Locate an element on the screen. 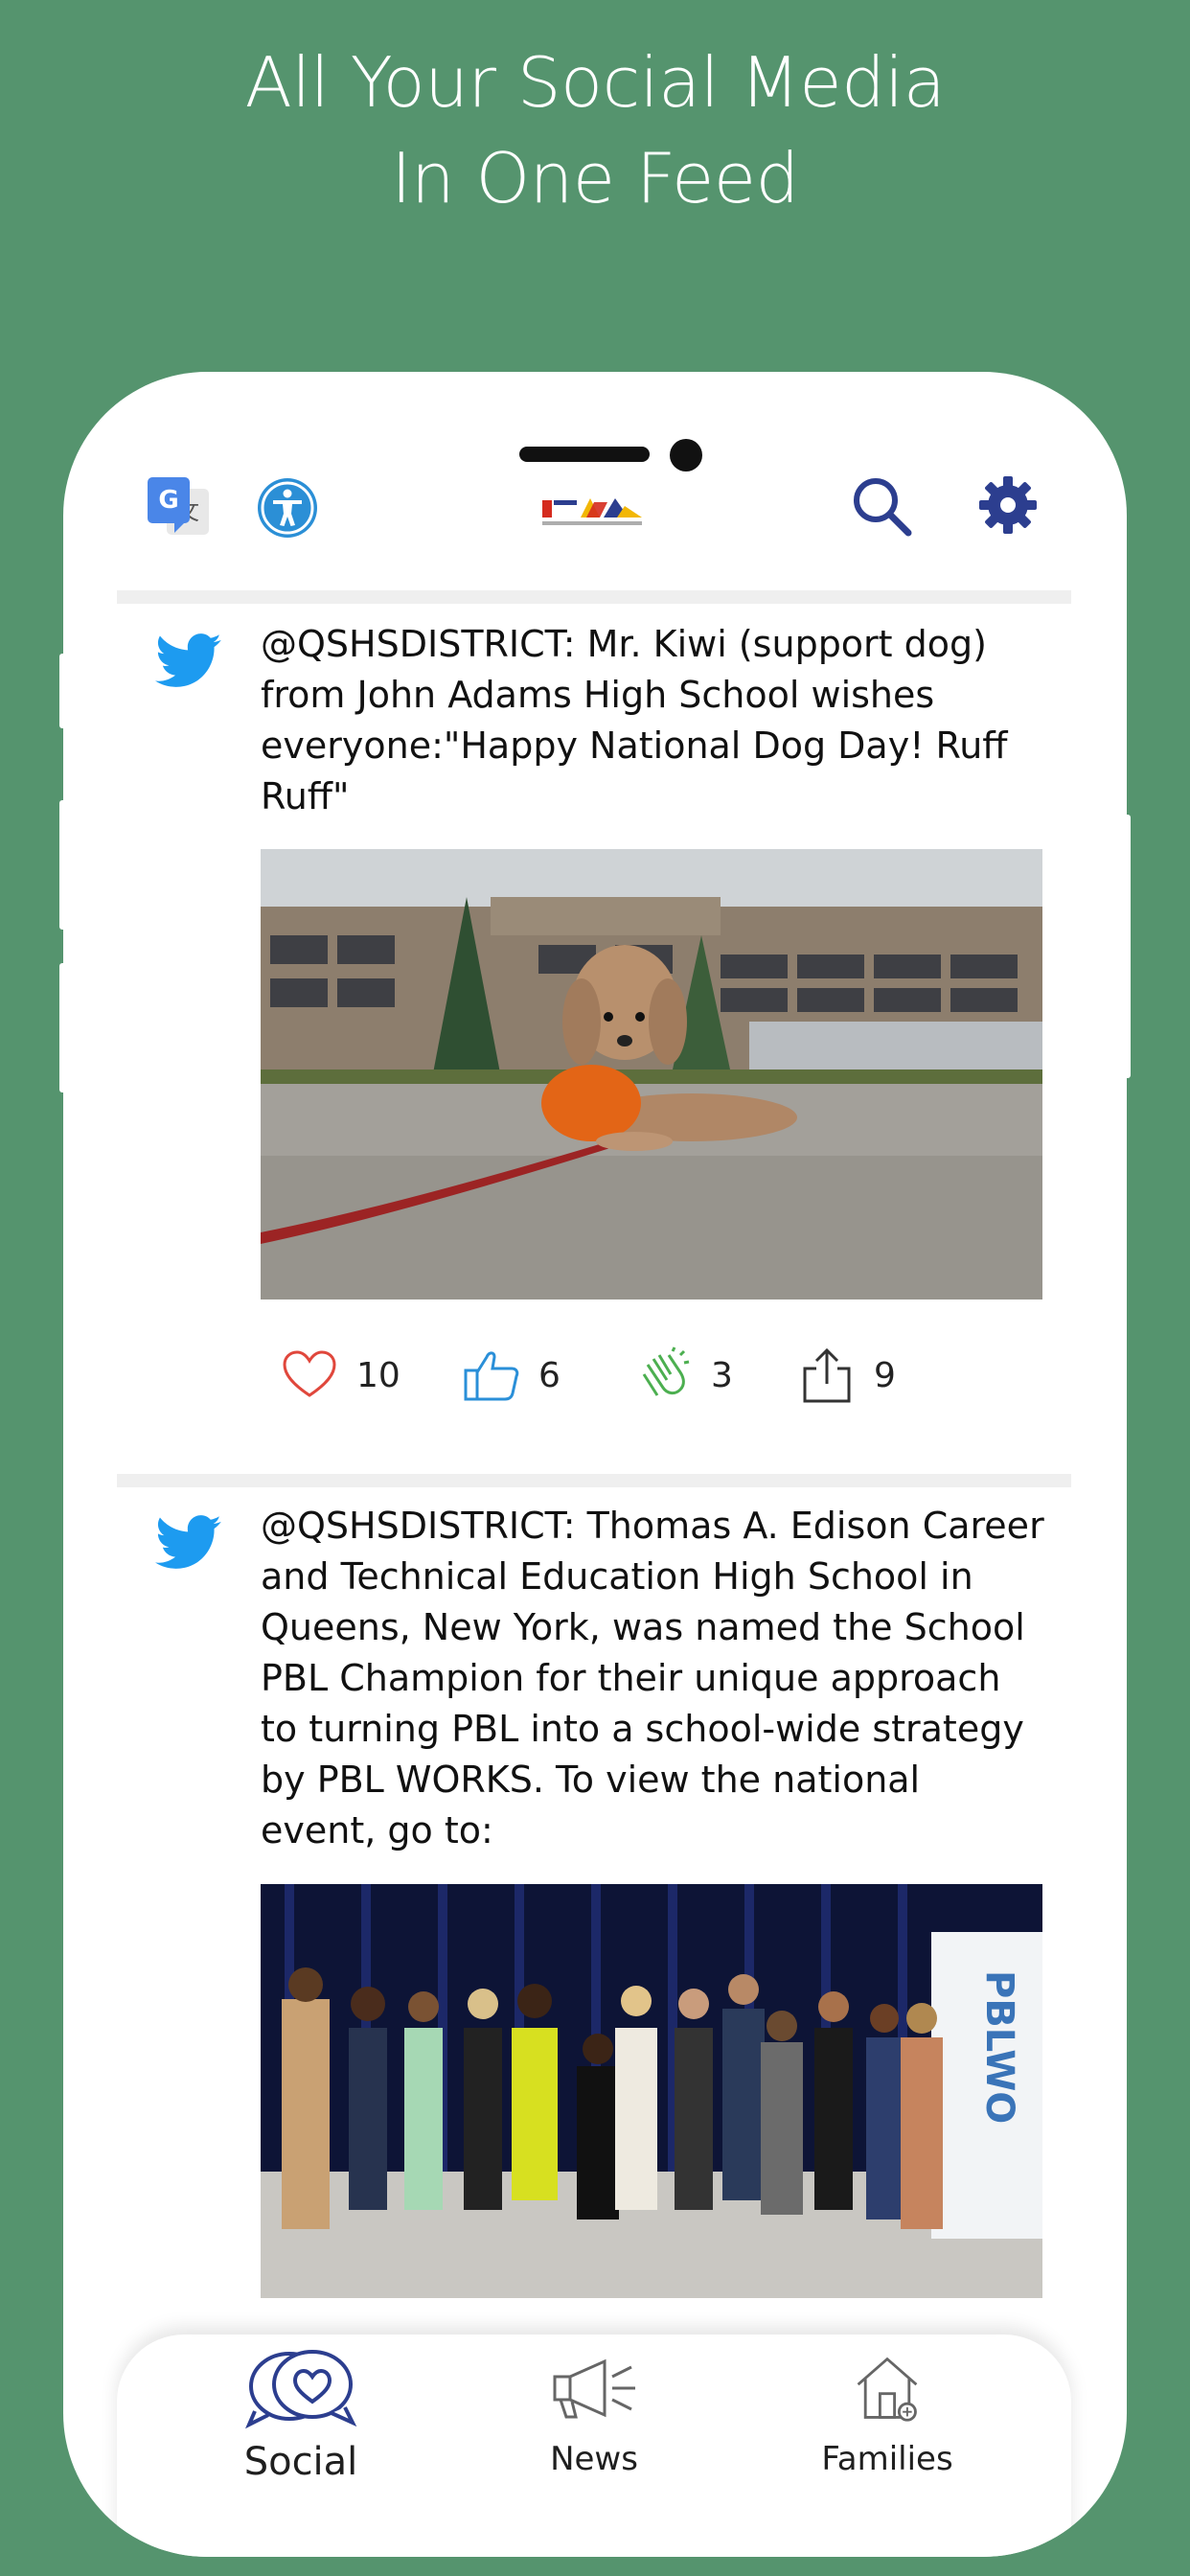 This screenshot has height=2576, width=1190. accessibility-icon is located at coordinates (287, 508).